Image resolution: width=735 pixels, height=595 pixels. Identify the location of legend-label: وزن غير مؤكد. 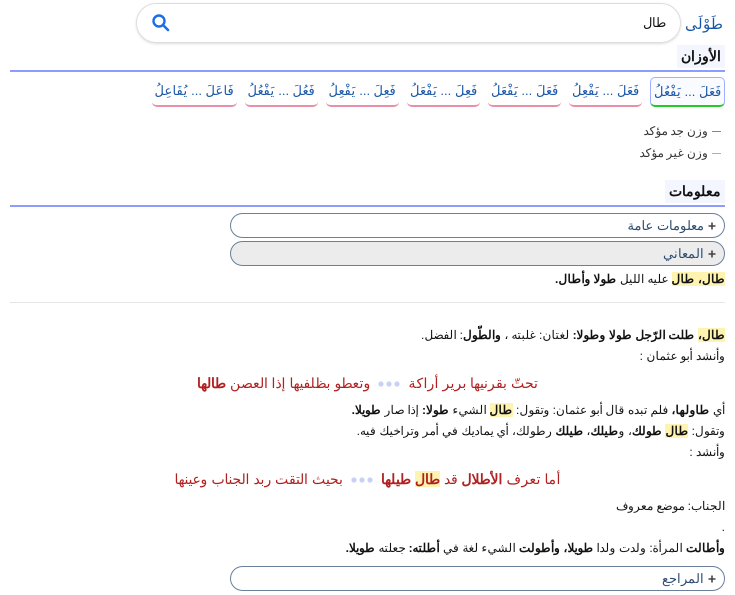
(673, 153).